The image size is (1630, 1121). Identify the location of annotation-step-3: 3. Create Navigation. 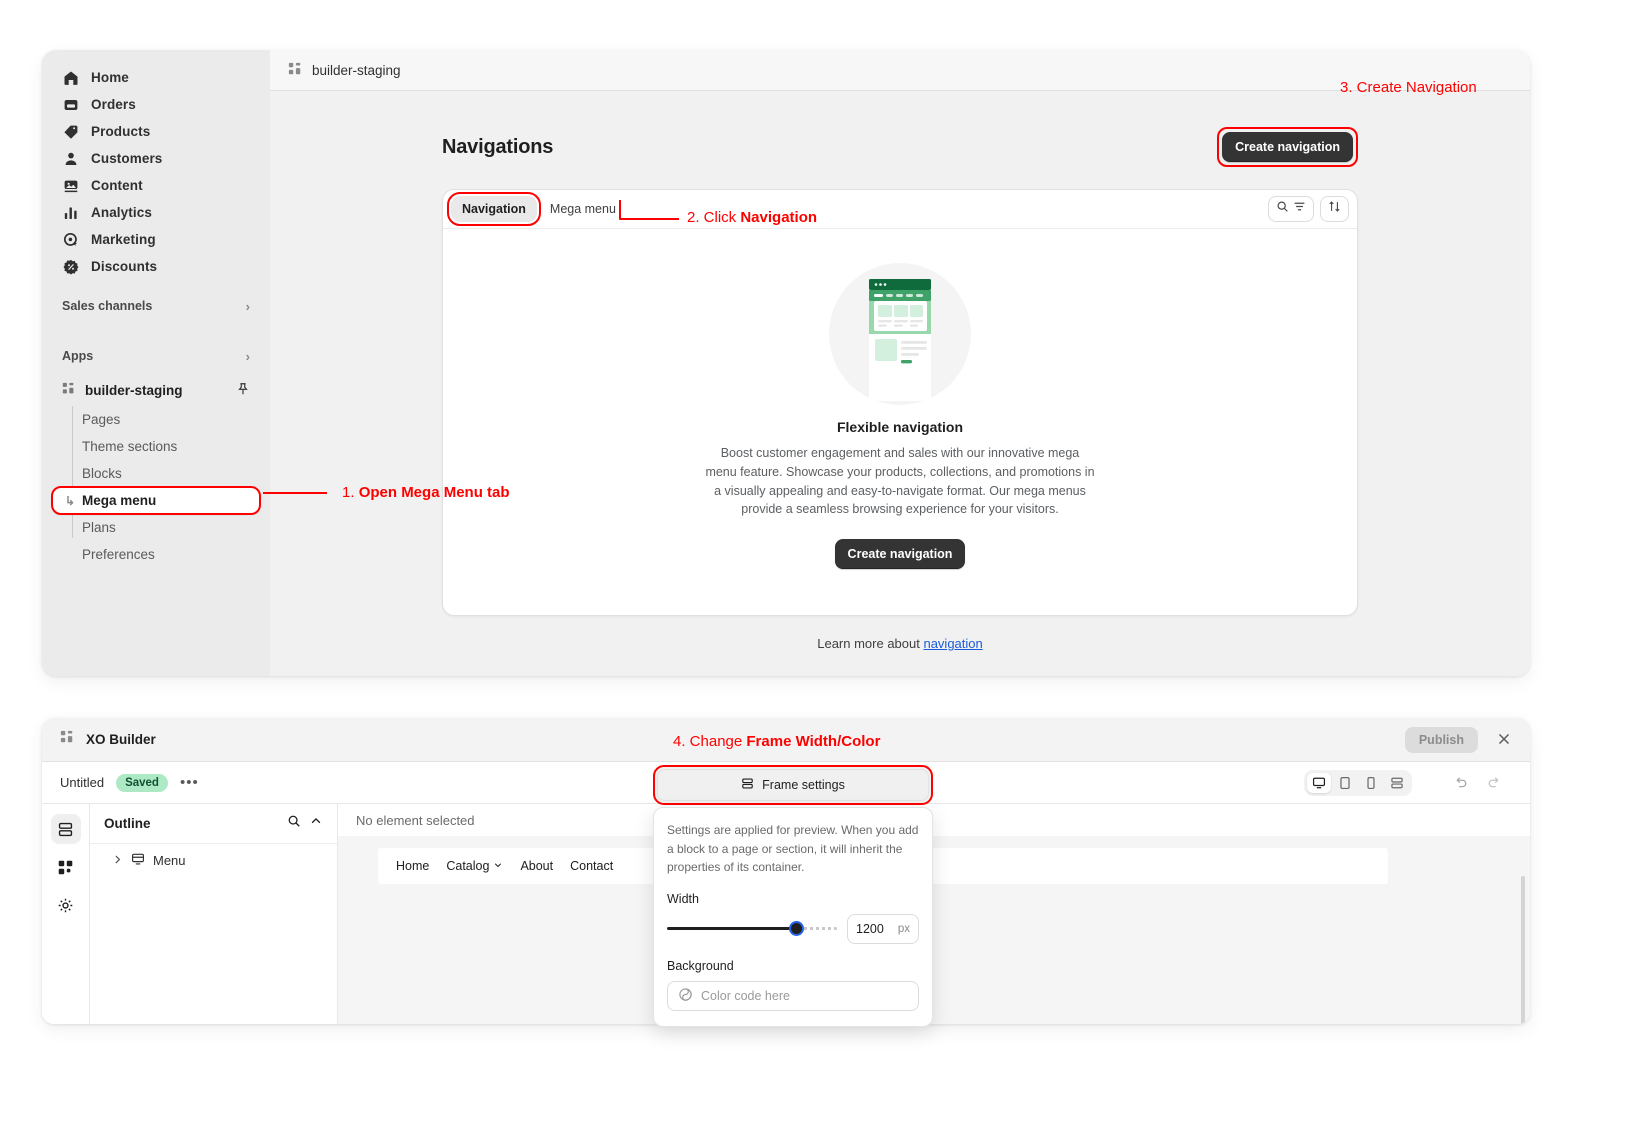
(1408, 87).